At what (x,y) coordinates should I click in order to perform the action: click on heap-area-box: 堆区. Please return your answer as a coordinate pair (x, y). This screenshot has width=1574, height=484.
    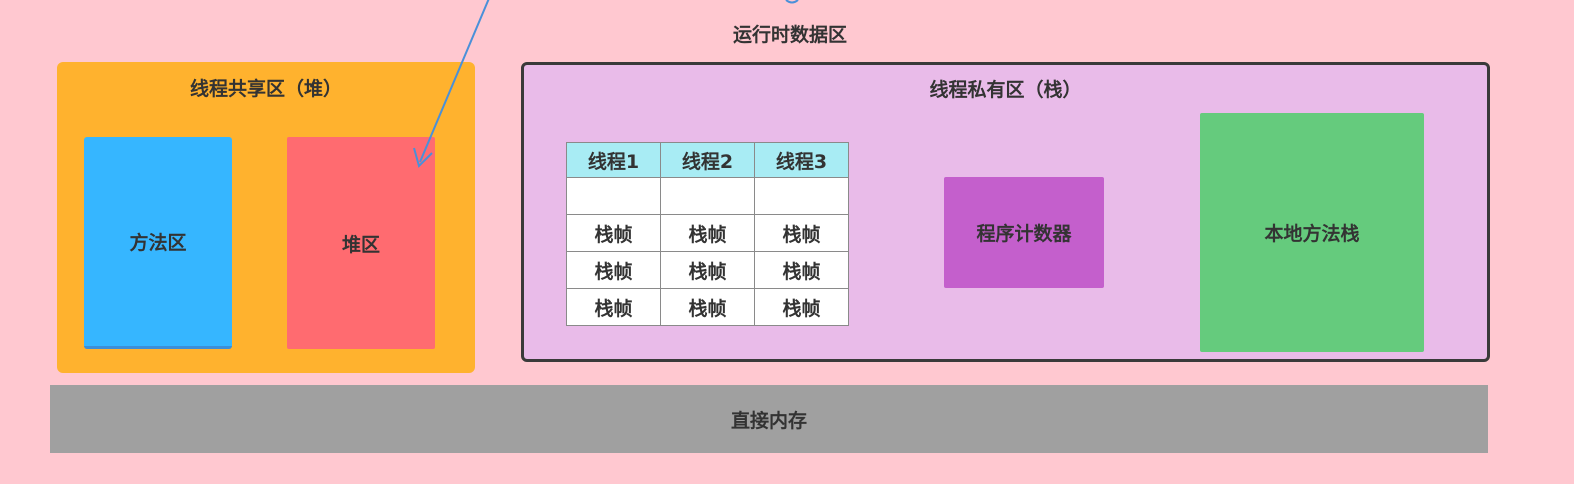
    Looking at the image, I should click on (361, 243).